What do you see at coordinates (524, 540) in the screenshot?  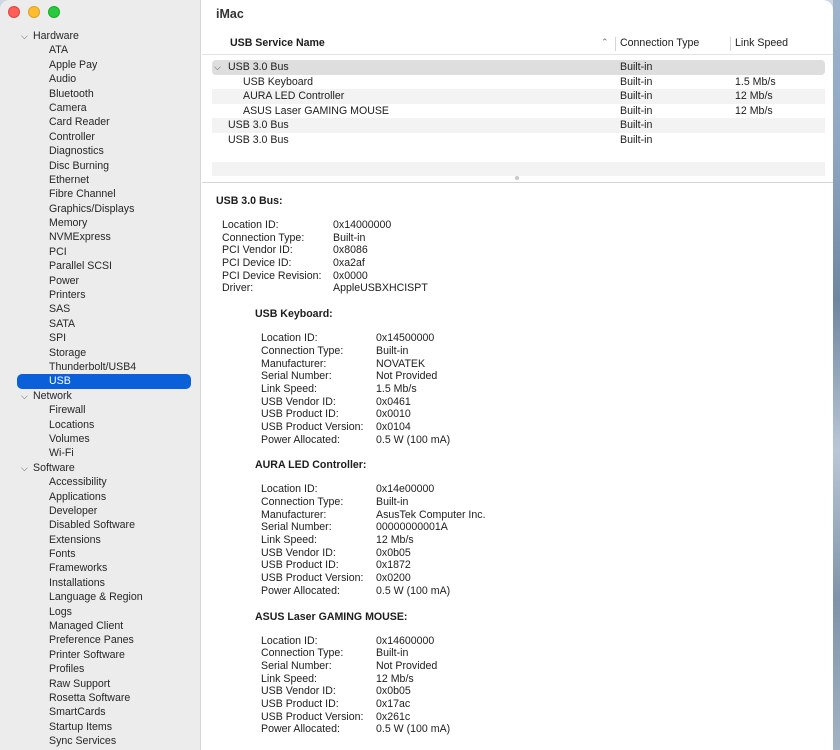 I see `detail-field: Link Speed: 12 Mb/s` at bounding box center [524, 540].